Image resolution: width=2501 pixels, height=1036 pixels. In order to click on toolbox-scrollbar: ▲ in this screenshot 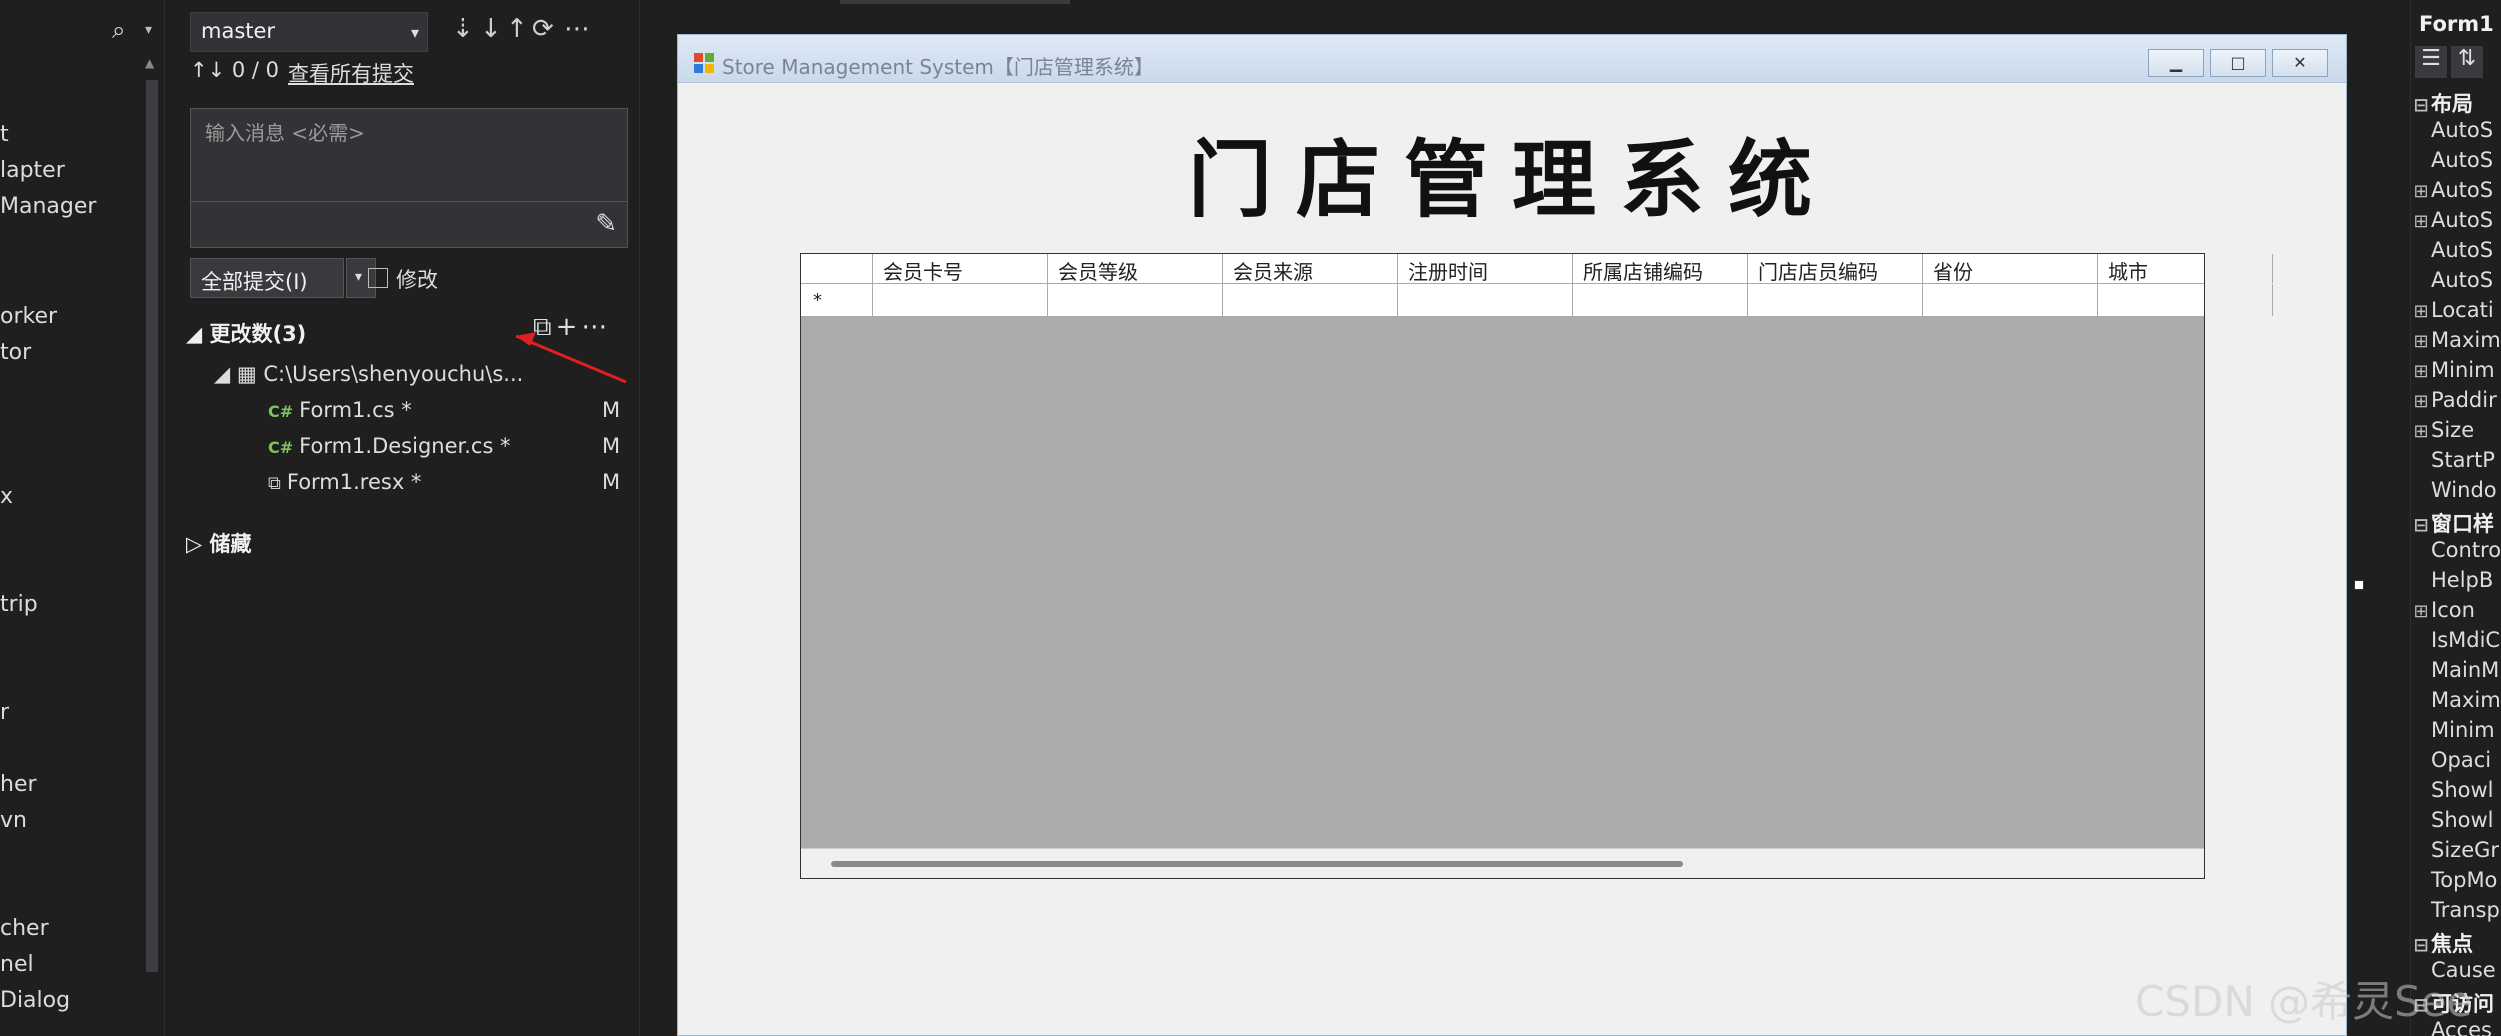, I will do `click(151, 544)`.